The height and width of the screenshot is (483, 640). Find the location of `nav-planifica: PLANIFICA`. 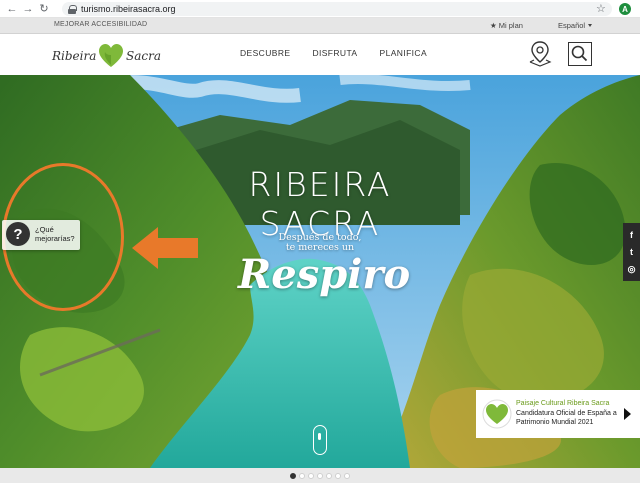

nav-planifica: PLANIFICA is located at coordinates (404, 53).